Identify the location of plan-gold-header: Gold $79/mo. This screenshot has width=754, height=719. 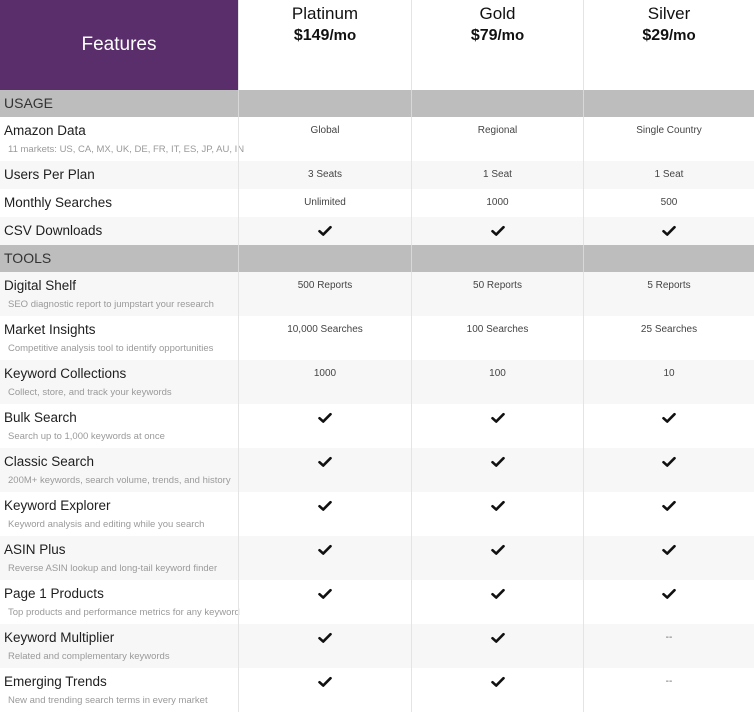
(497, 45).